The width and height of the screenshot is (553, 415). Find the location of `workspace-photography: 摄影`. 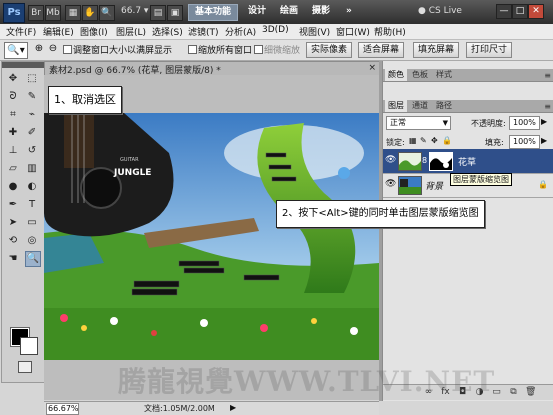

workspace-photography: 摄影 is located at coordinates (321, 11).